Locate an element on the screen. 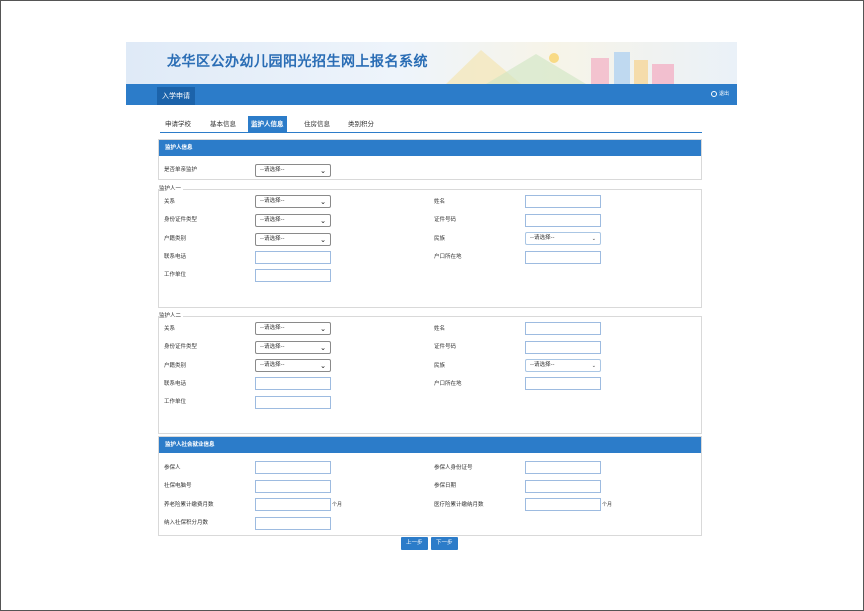  system-title: 龙华区公办幼儿园阳光招生网上报名系统 is located at coordinates (297, 62).